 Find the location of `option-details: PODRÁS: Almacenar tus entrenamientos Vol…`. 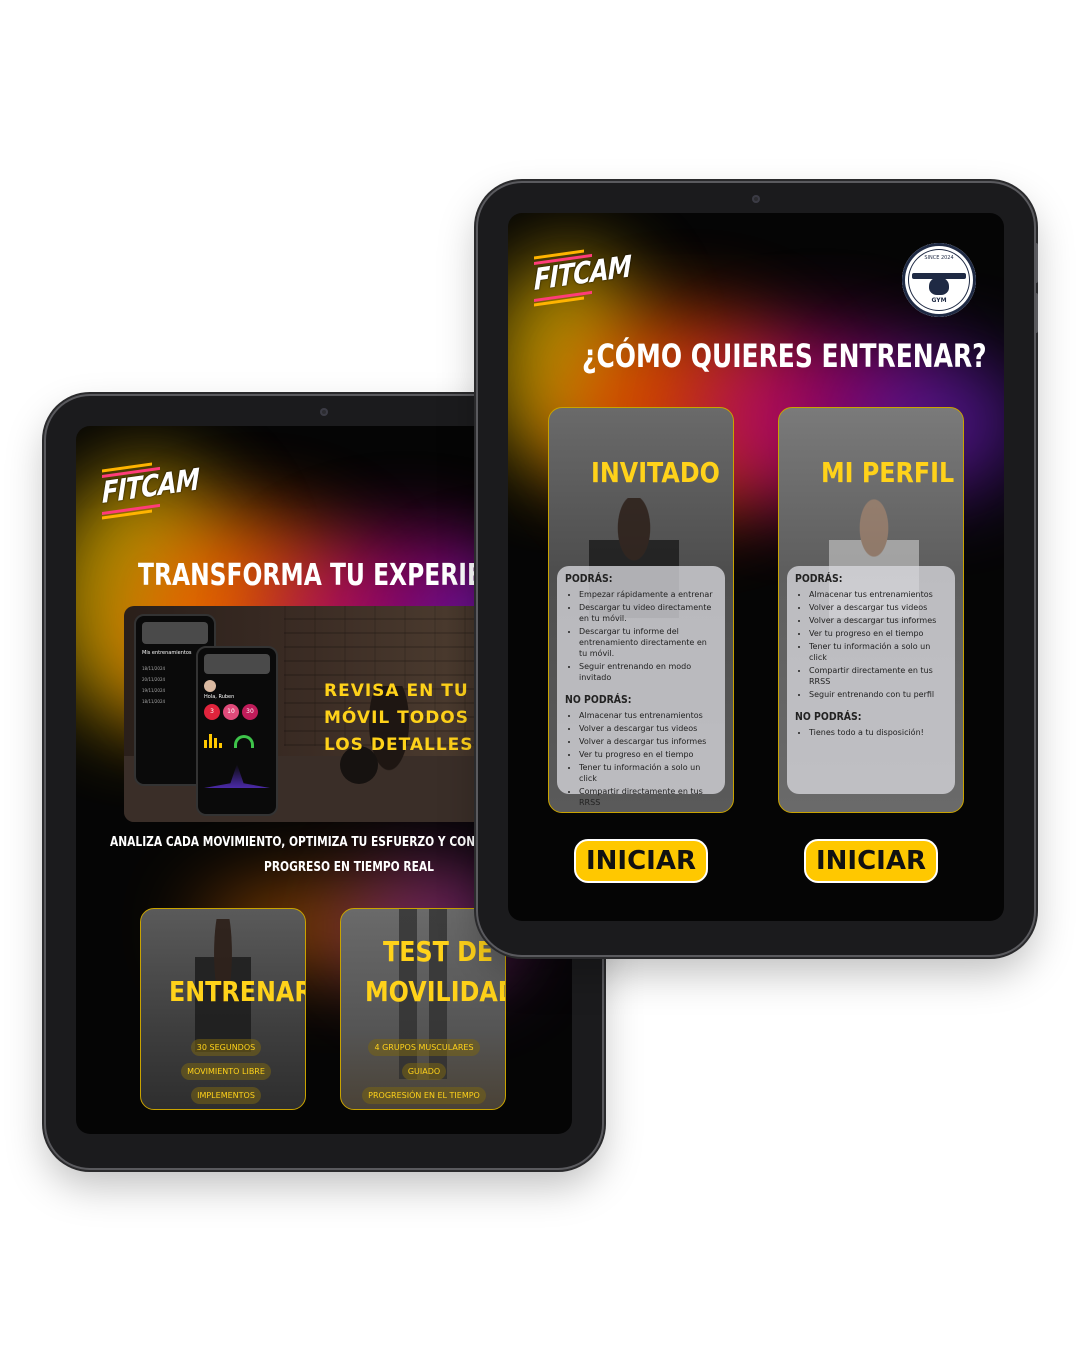

option-details: PODRÁS: Almacenar tus entrenamientos Vol… is located at coordinates (871, 680).